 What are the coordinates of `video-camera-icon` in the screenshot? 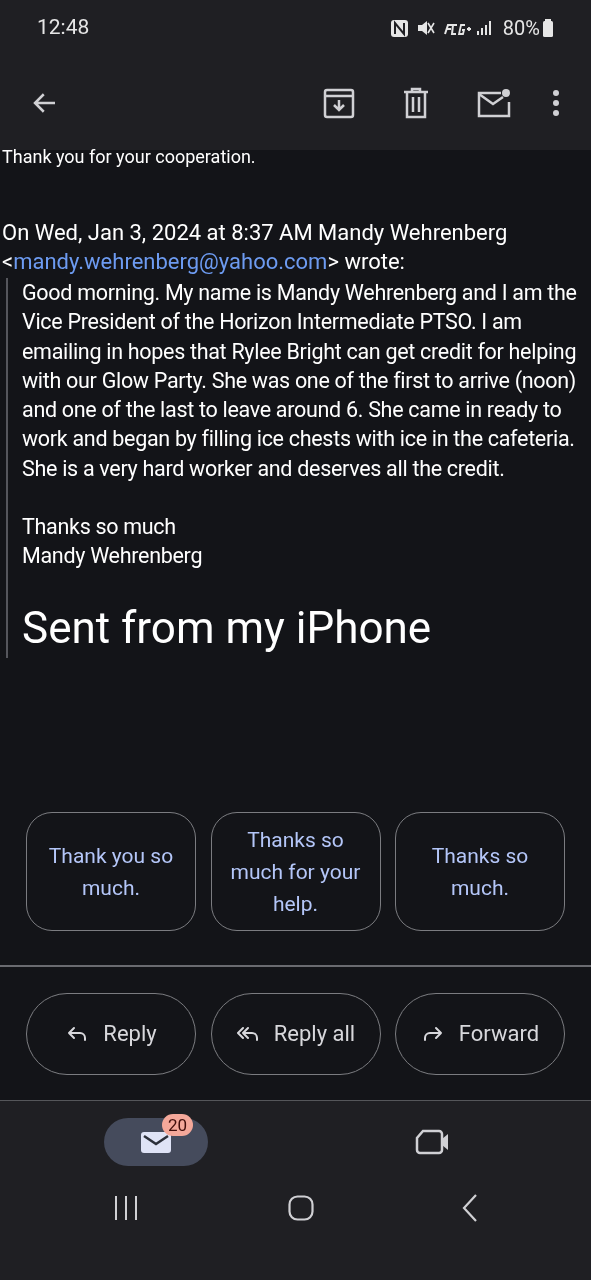 It's located at (433, 1142).